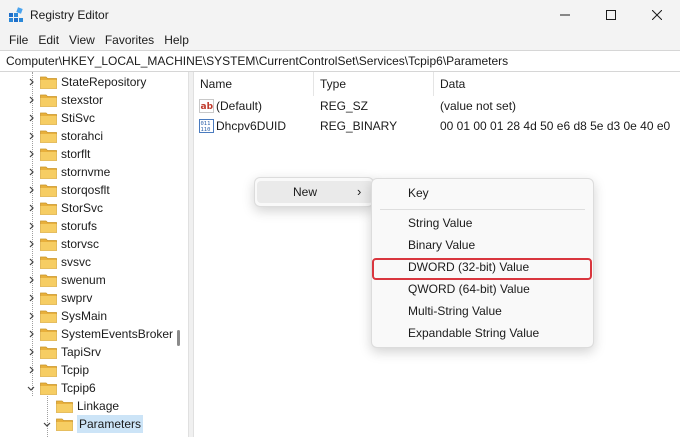  I want to click on tree-item-swenum: swenum, so click(66, 280).